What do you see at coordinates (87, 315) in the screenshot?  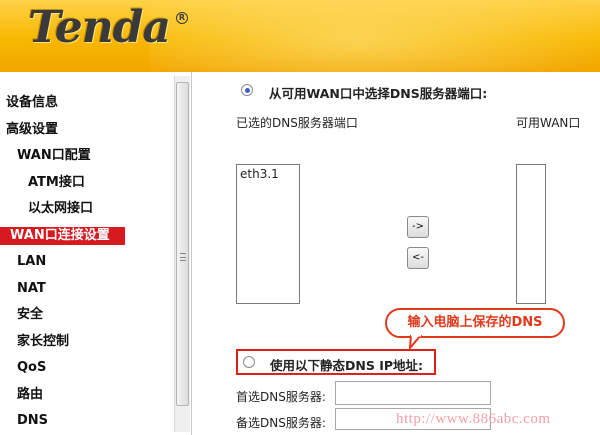 I see `sidebar-item: 安全` at bounding box center [87, 315].